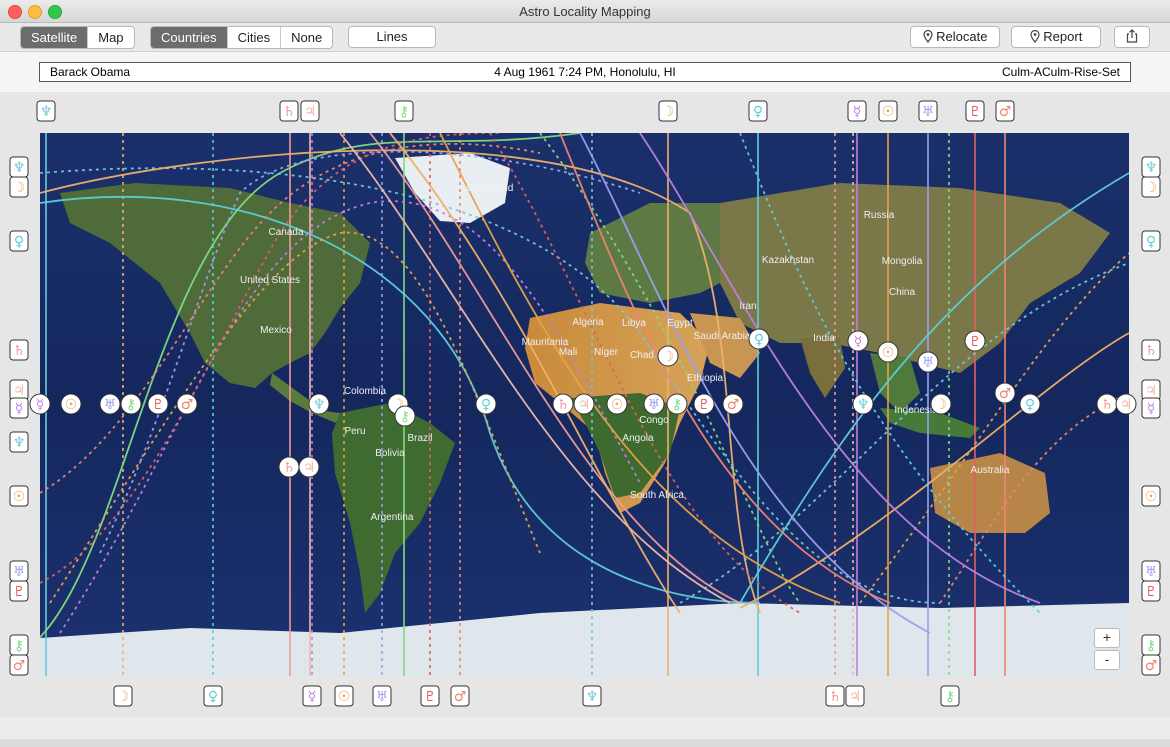 Image resolution: width=1170 pixels, height=747 pixels. I want to click on report-button: Report, so click(1056, 37).